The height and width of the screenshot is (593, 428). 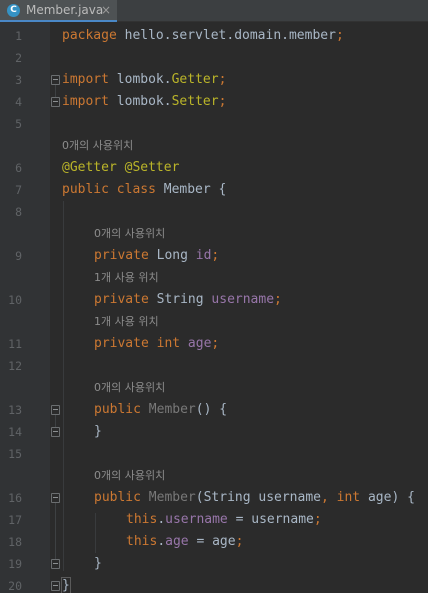 What do you see at coordinates (13, 10) in the screenshot?
I see `java-class-icon: C` at bounding box center [13, 10].